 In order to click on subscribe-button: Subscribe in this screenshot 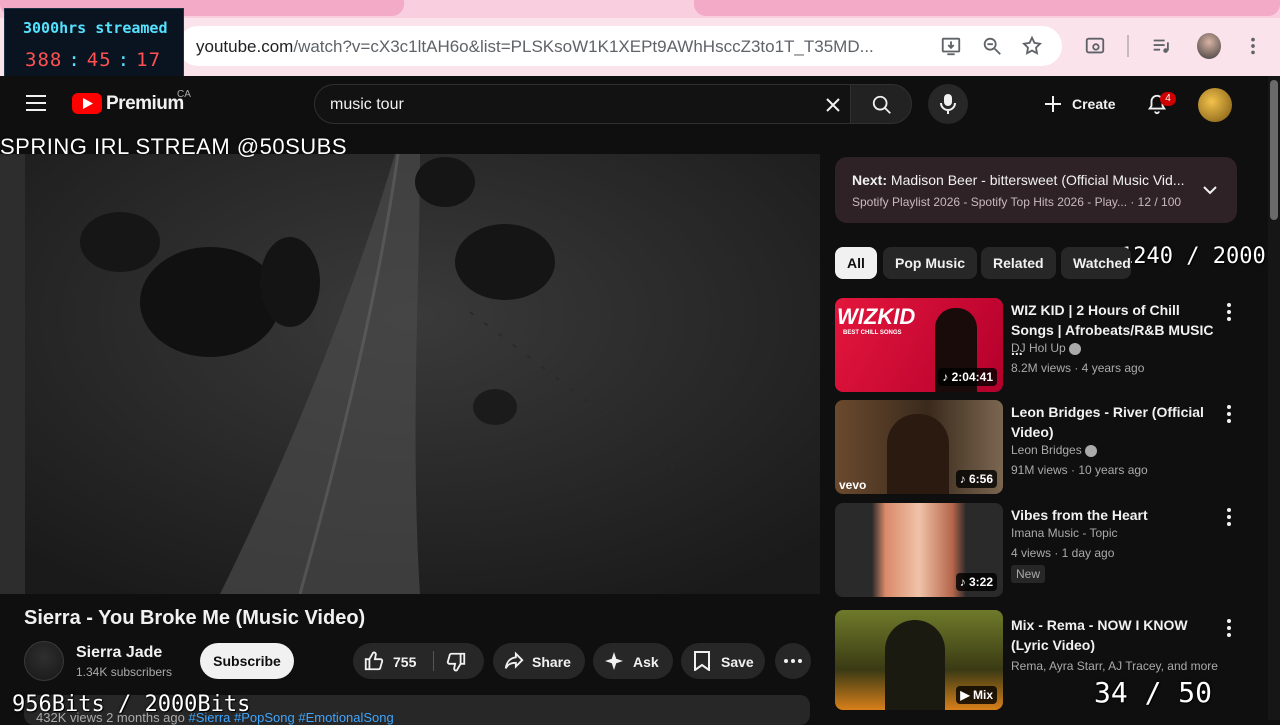, I will do `click(247, 661)`.